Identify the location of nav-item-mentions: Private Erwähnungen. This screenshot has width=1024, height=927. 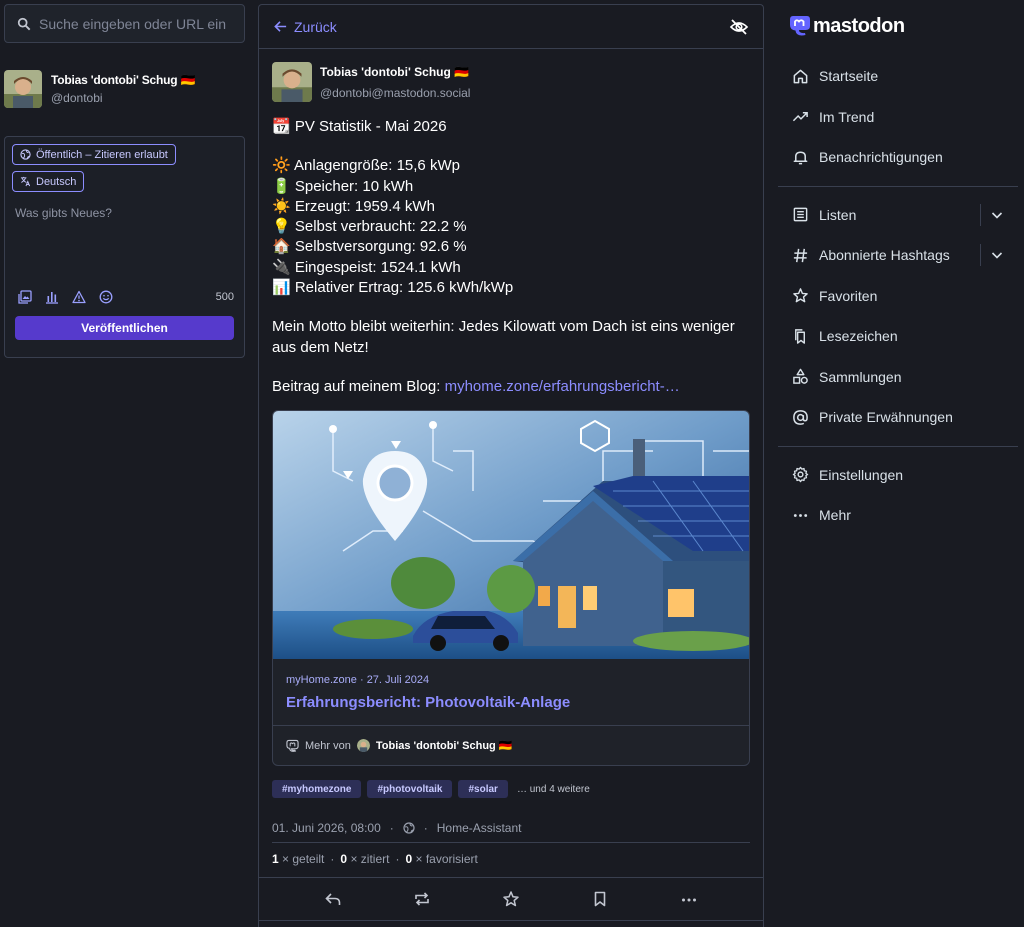
(898, 417).